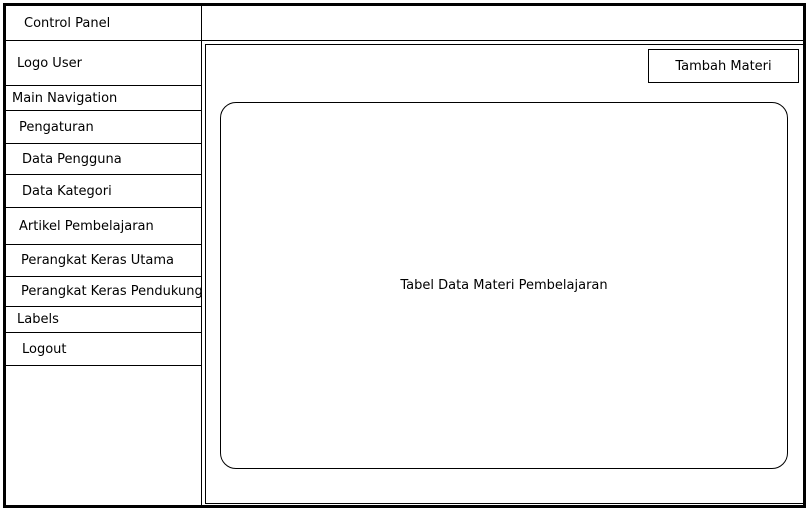  Describe the element at coordinates (104, 292) in the screenshot. I see `sidebar-item-perangkat-keras-pendukung: Perangkat Keras Pendukung` at that location.